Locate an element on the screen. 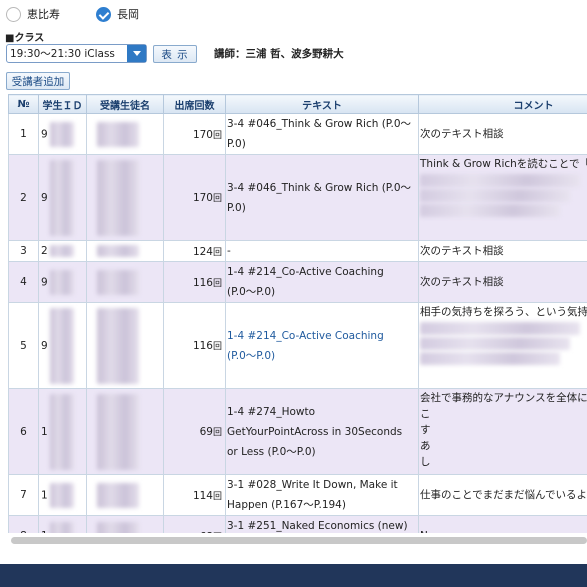  chevron-down-icon is located at coordinates (136, 53).